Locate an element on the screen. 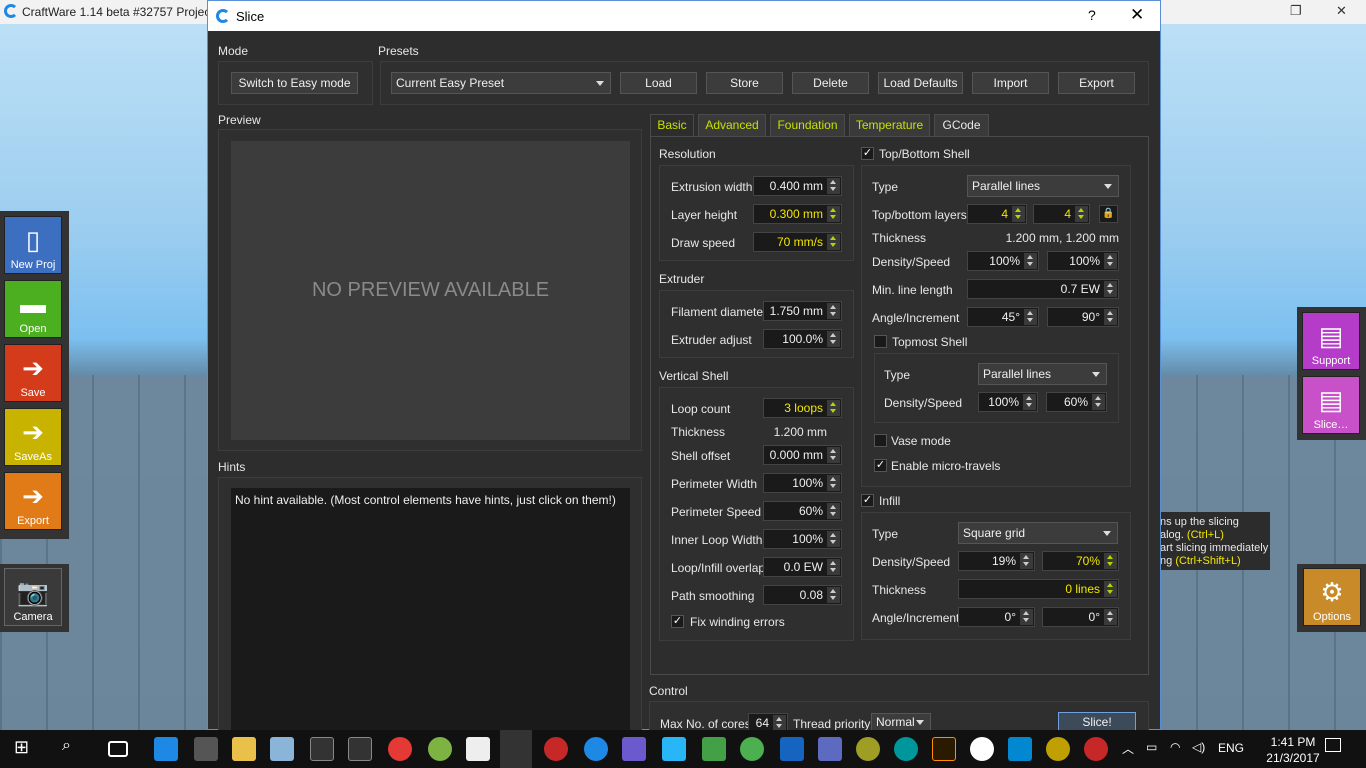 The width and height of the screenshot is (1366, 768). tab-gcode: GCode is located at coordinates (961, 125).